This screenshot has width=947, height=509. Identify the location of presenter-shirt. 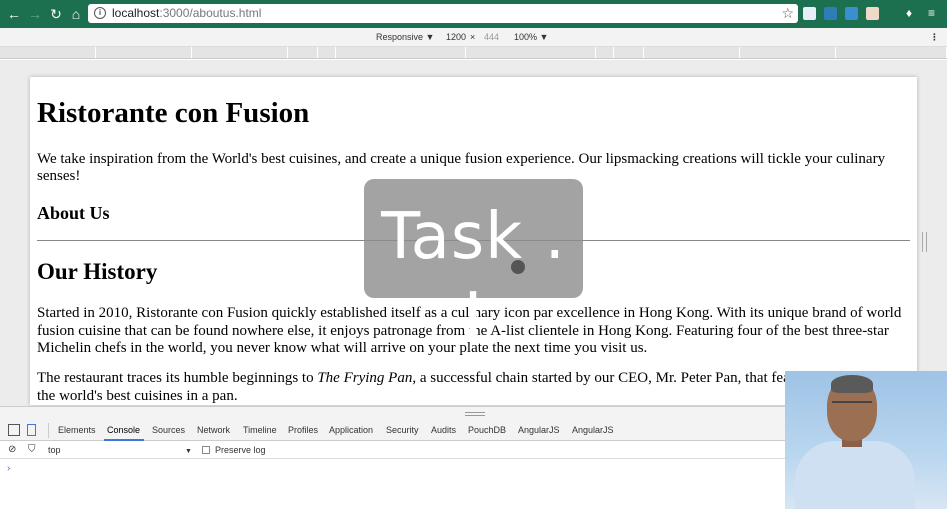
(855, 475).